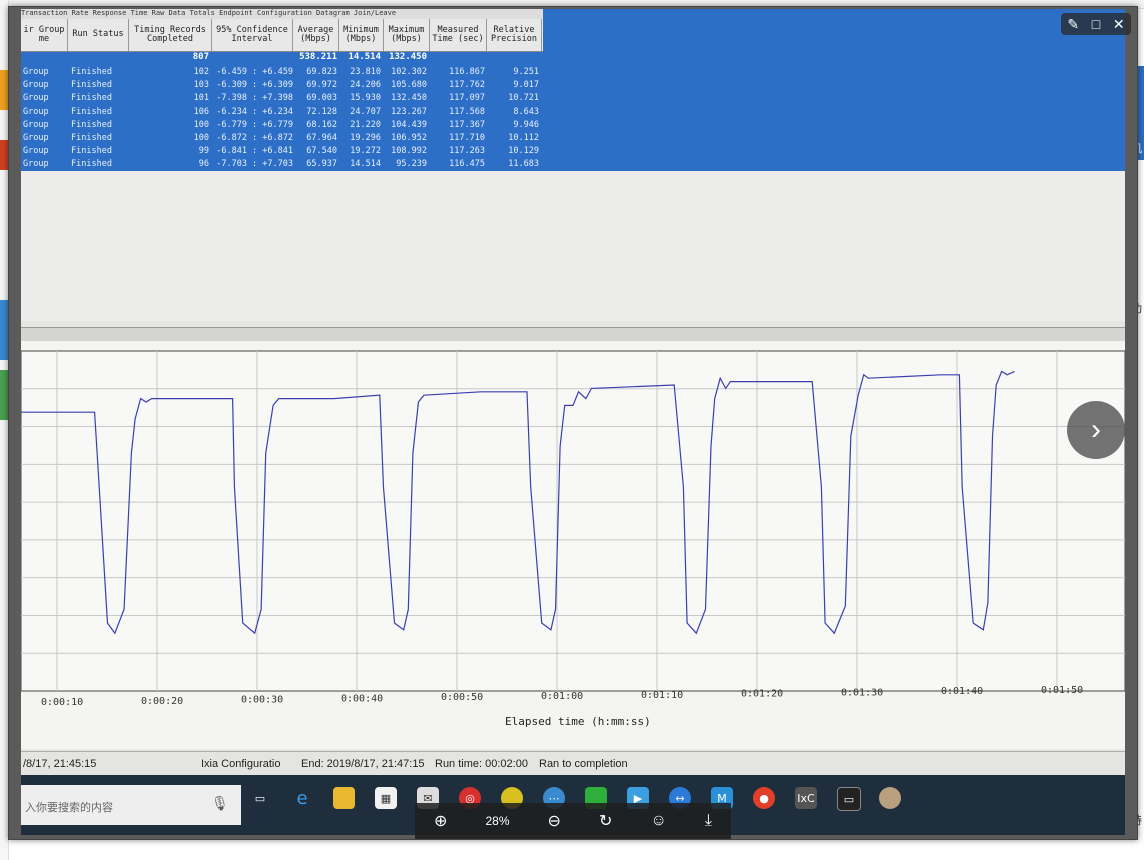 The width and height of the screenshot is (1144, 860). What do you see at coordinates (526, 111) in the screenshot?
I see `cell-prec: 8.643` at bounding box center [526, 111].